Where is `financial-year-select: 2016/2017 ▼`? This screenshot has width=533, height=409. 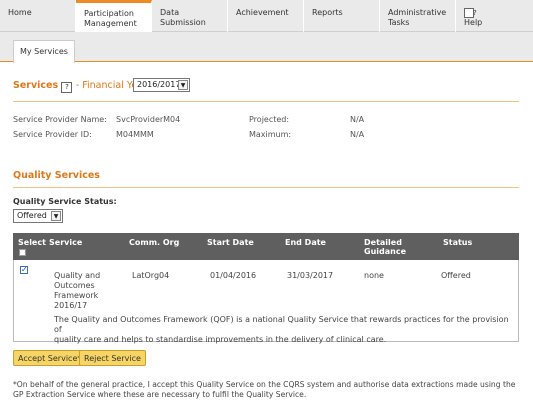 financial-year-select: 2016/2017 ▼ is located at coordinates (161, 85).